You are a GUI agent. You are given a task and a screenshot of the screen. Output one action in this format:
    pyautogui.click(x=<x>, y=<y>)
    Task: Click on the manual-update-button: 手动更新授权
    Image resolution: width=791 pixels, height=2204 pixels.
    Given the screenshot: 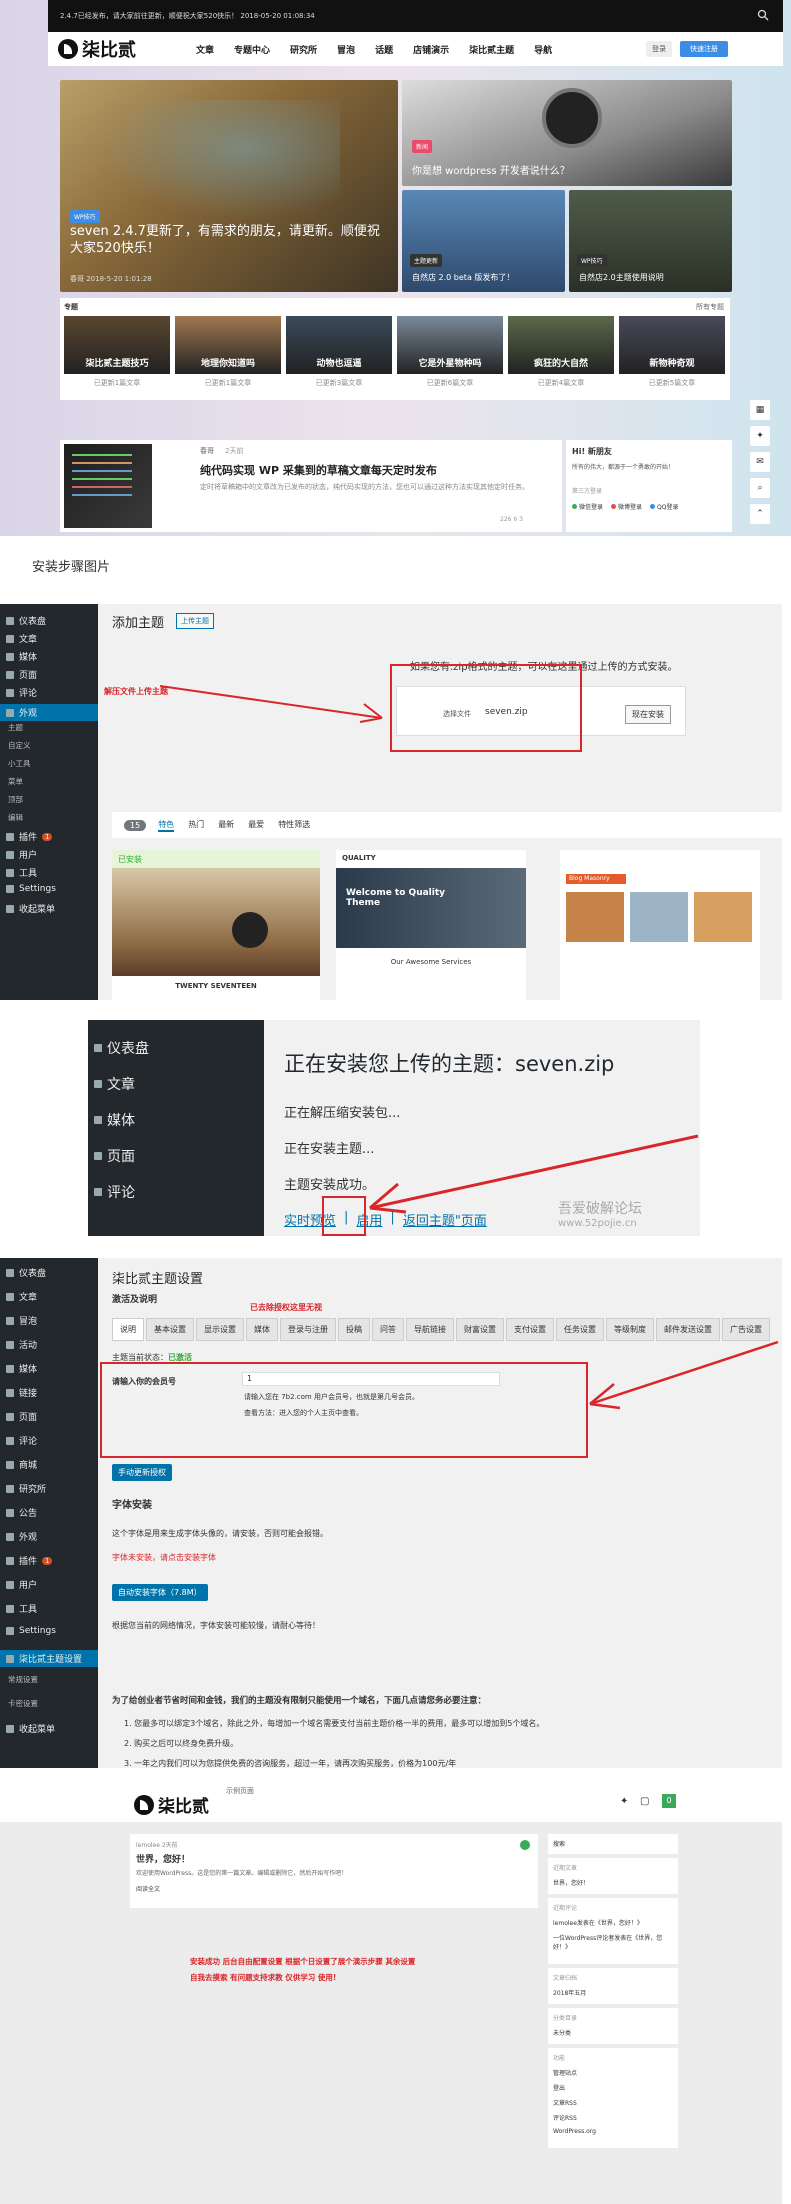 What is the action you would take?
    pyautogui.click(x=142, y=1472)
    